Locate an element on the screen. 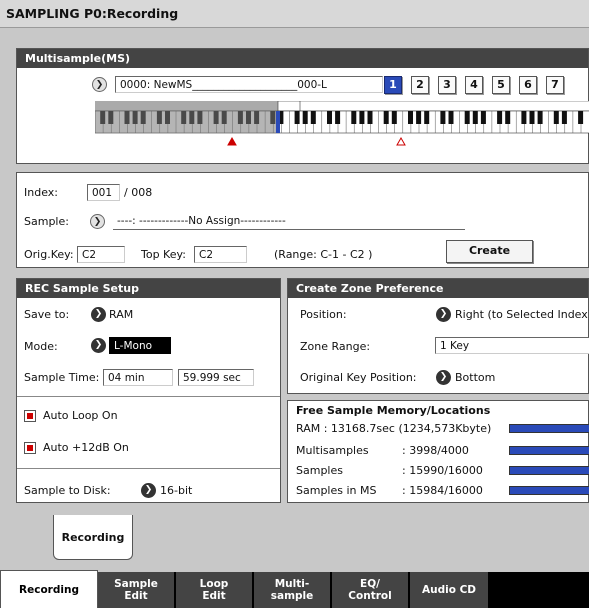 The image size is (589, 608). sample-select-icon: ❯ is located at coordinates (97, 221).